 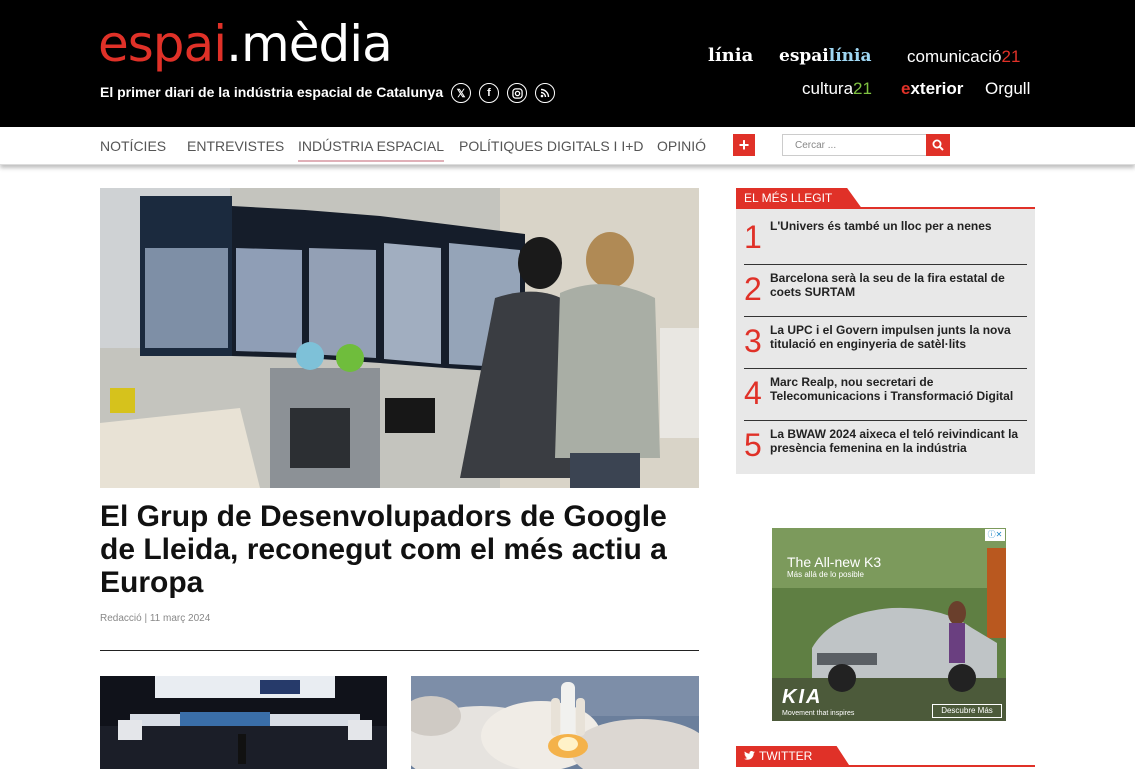 I want to click on rss-icon, so click(x=545, y=93).